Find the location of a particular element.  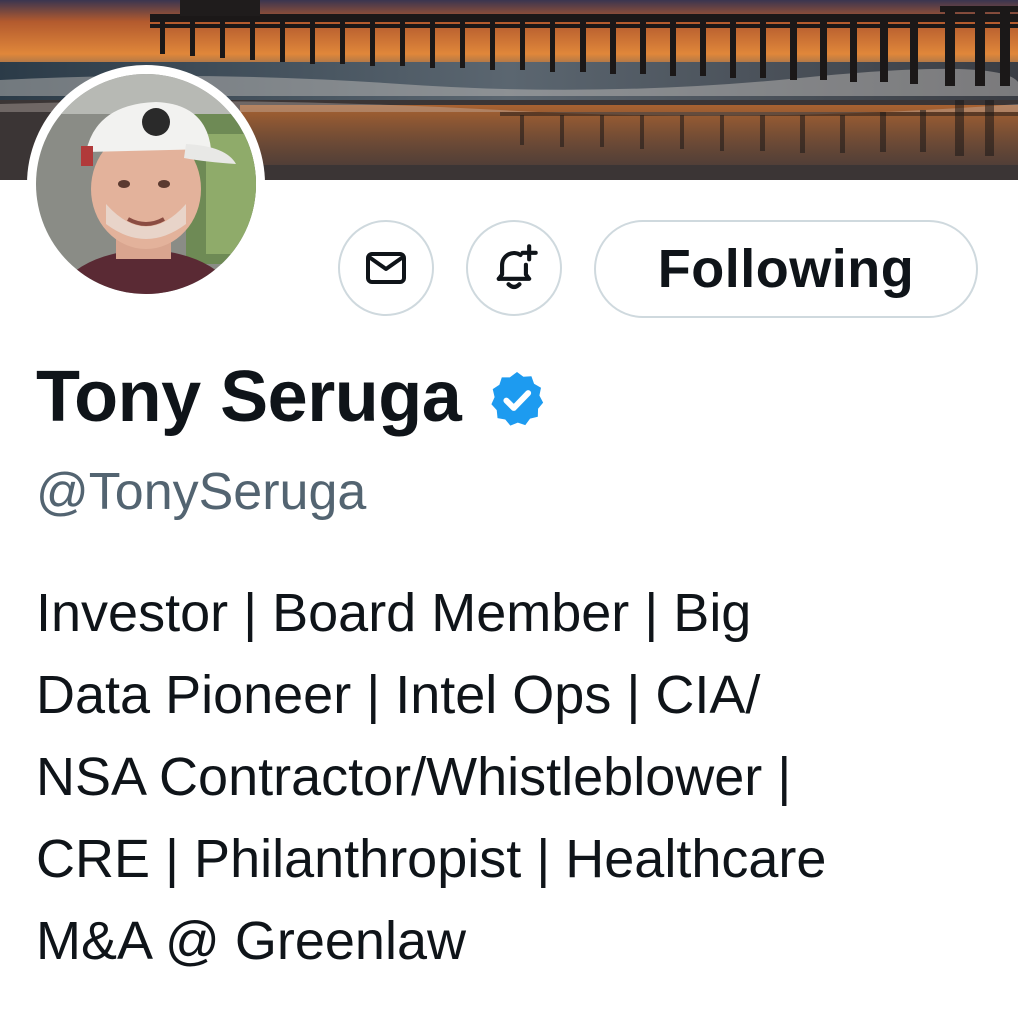

message-button is located at coordinates (386, 268).